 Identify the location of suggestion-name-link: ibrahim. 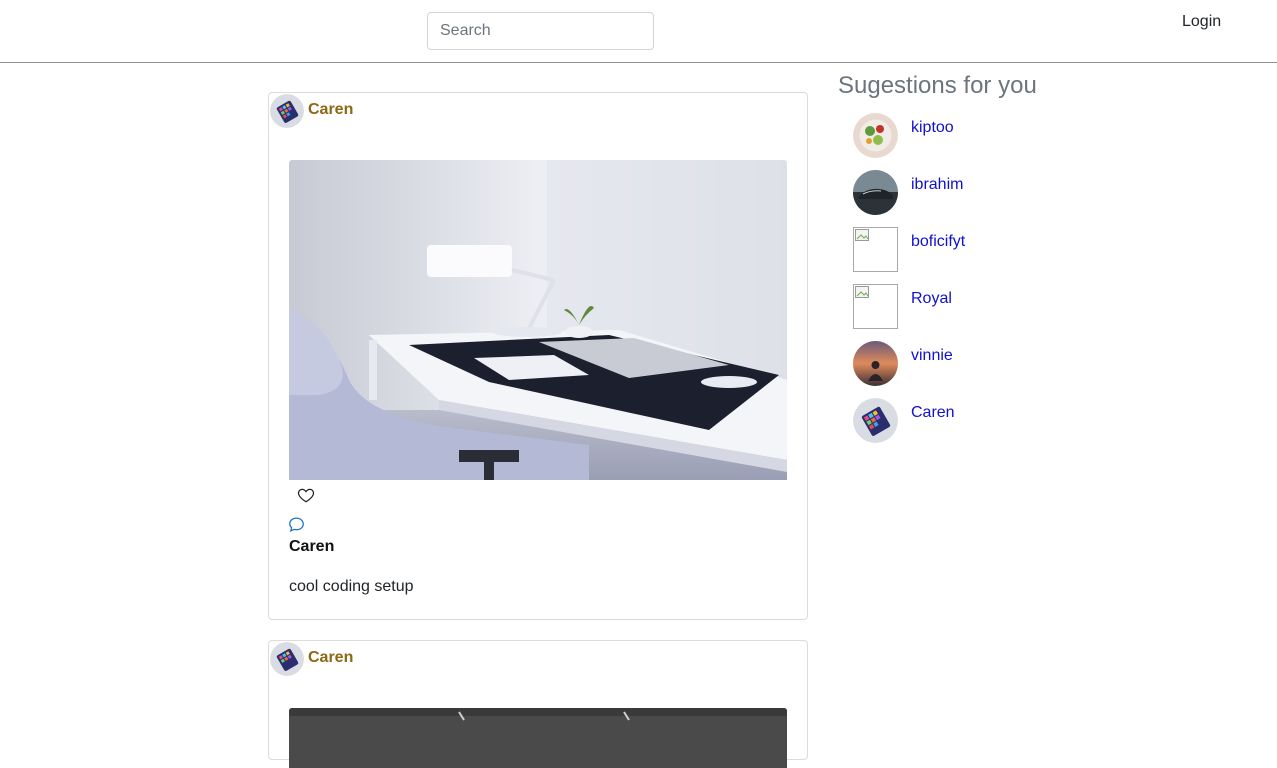
(937, 185).